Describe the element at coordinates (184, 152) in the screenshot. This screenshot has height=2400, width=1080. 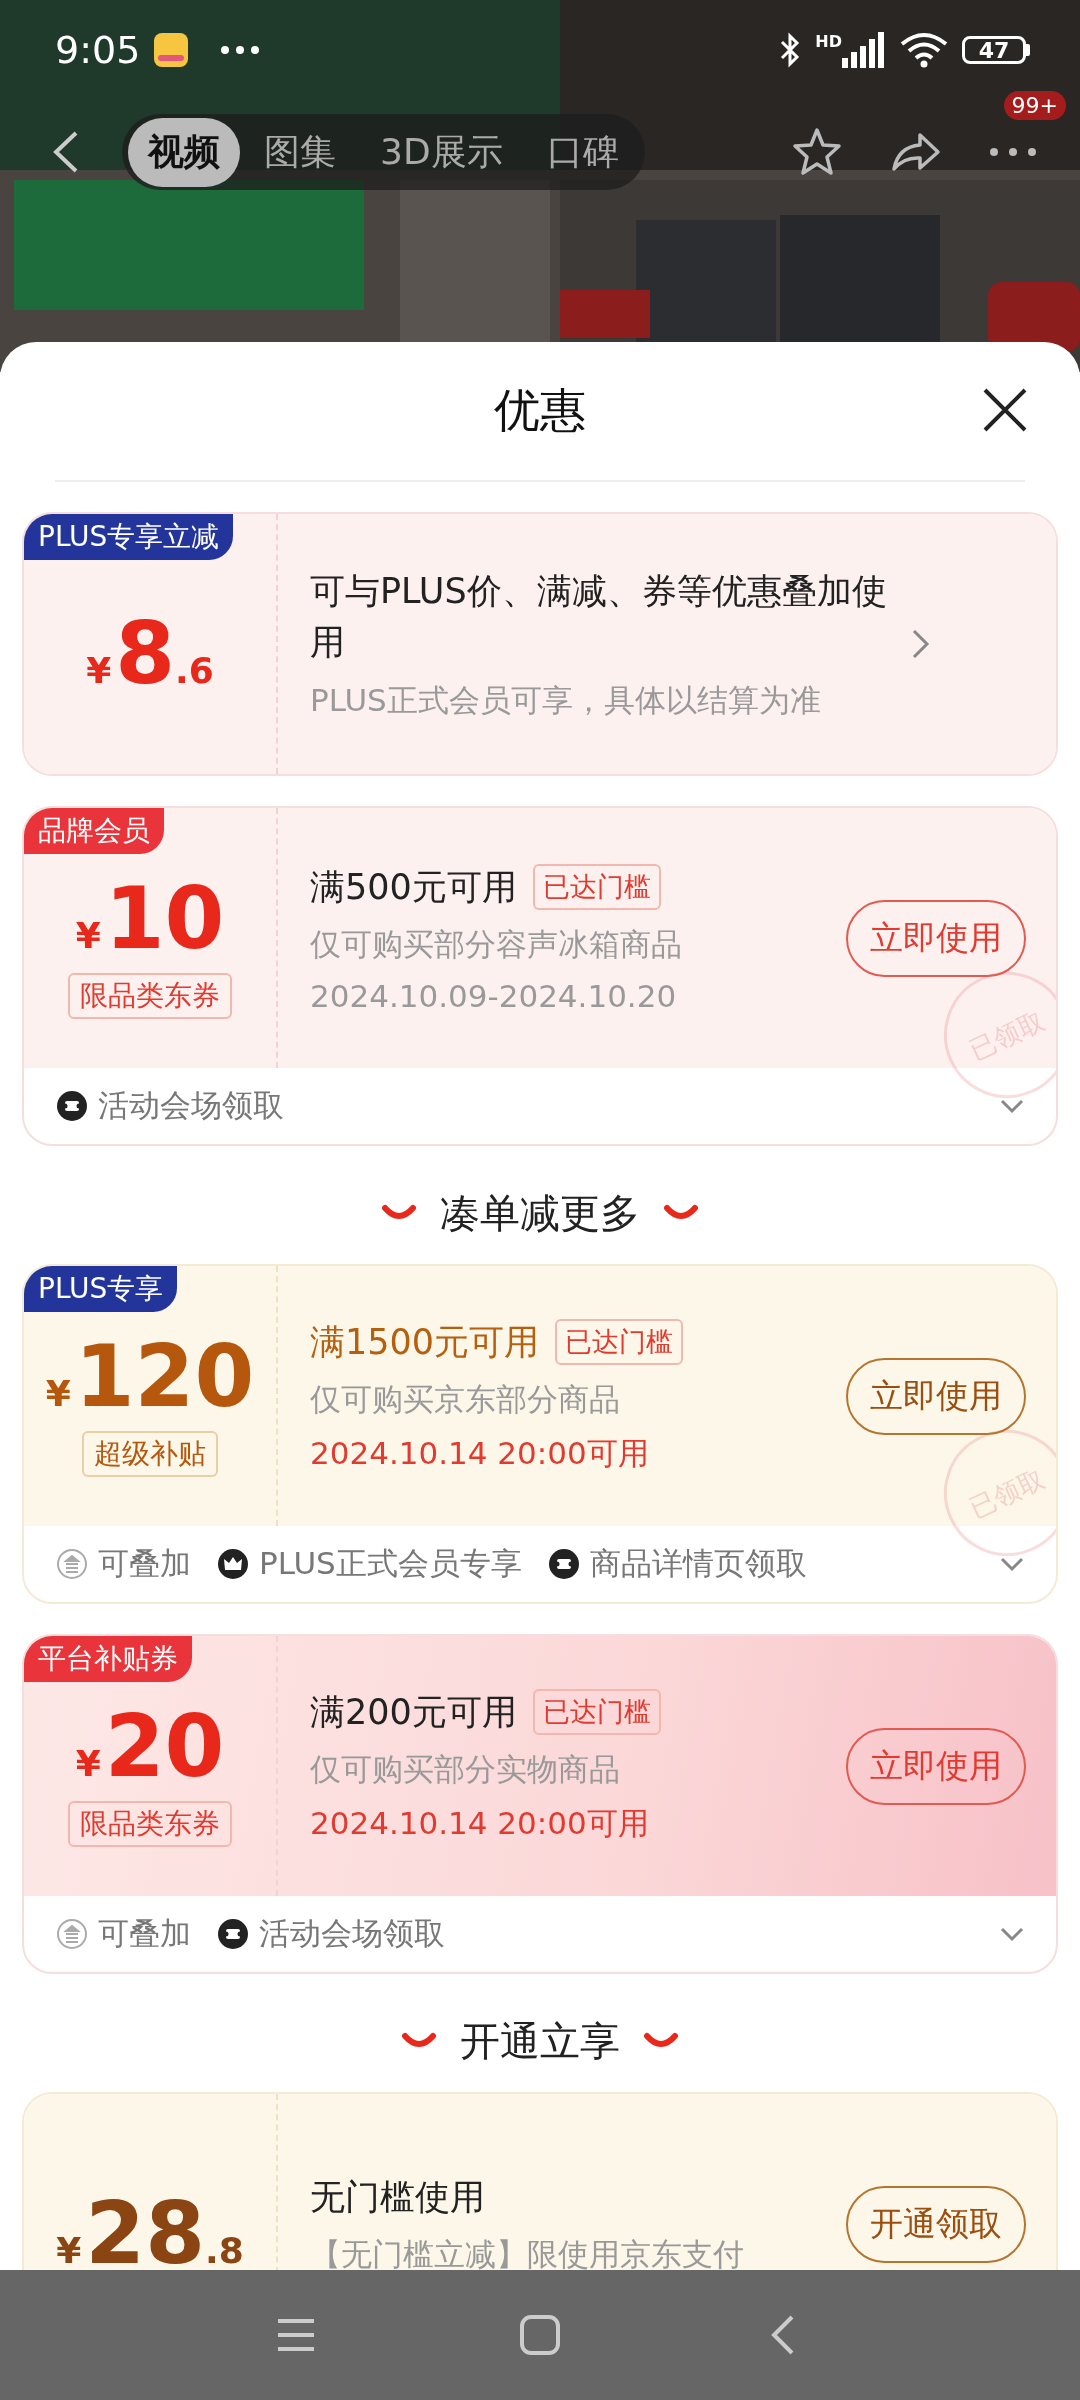
I see `tab: 视频` at that location.